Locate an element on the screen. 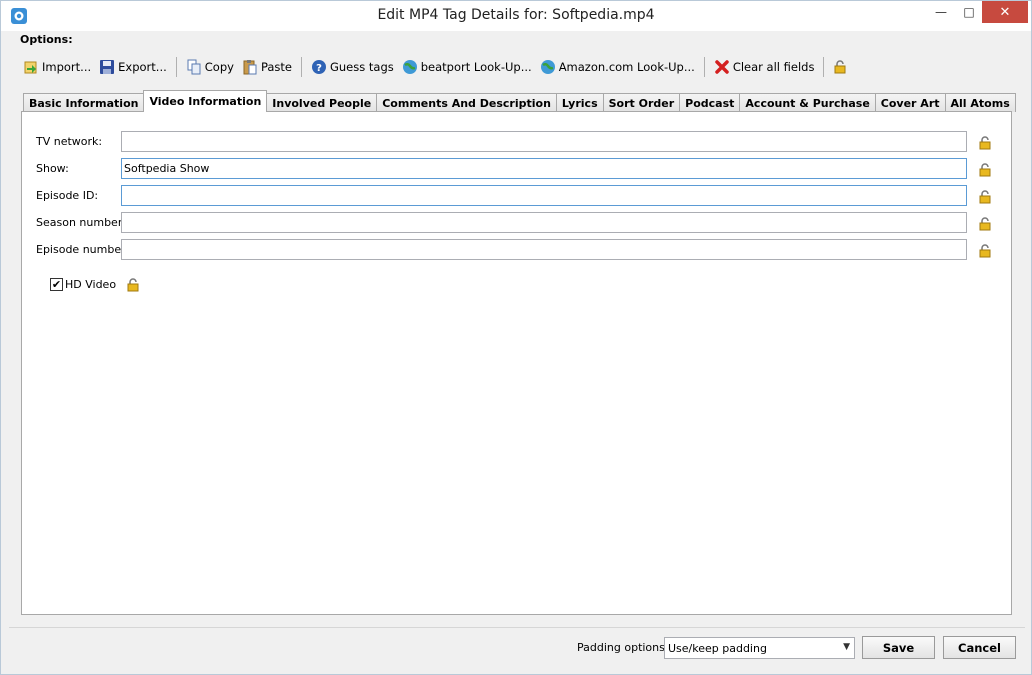  help-icon: ? is located at coordinates (318, 67).